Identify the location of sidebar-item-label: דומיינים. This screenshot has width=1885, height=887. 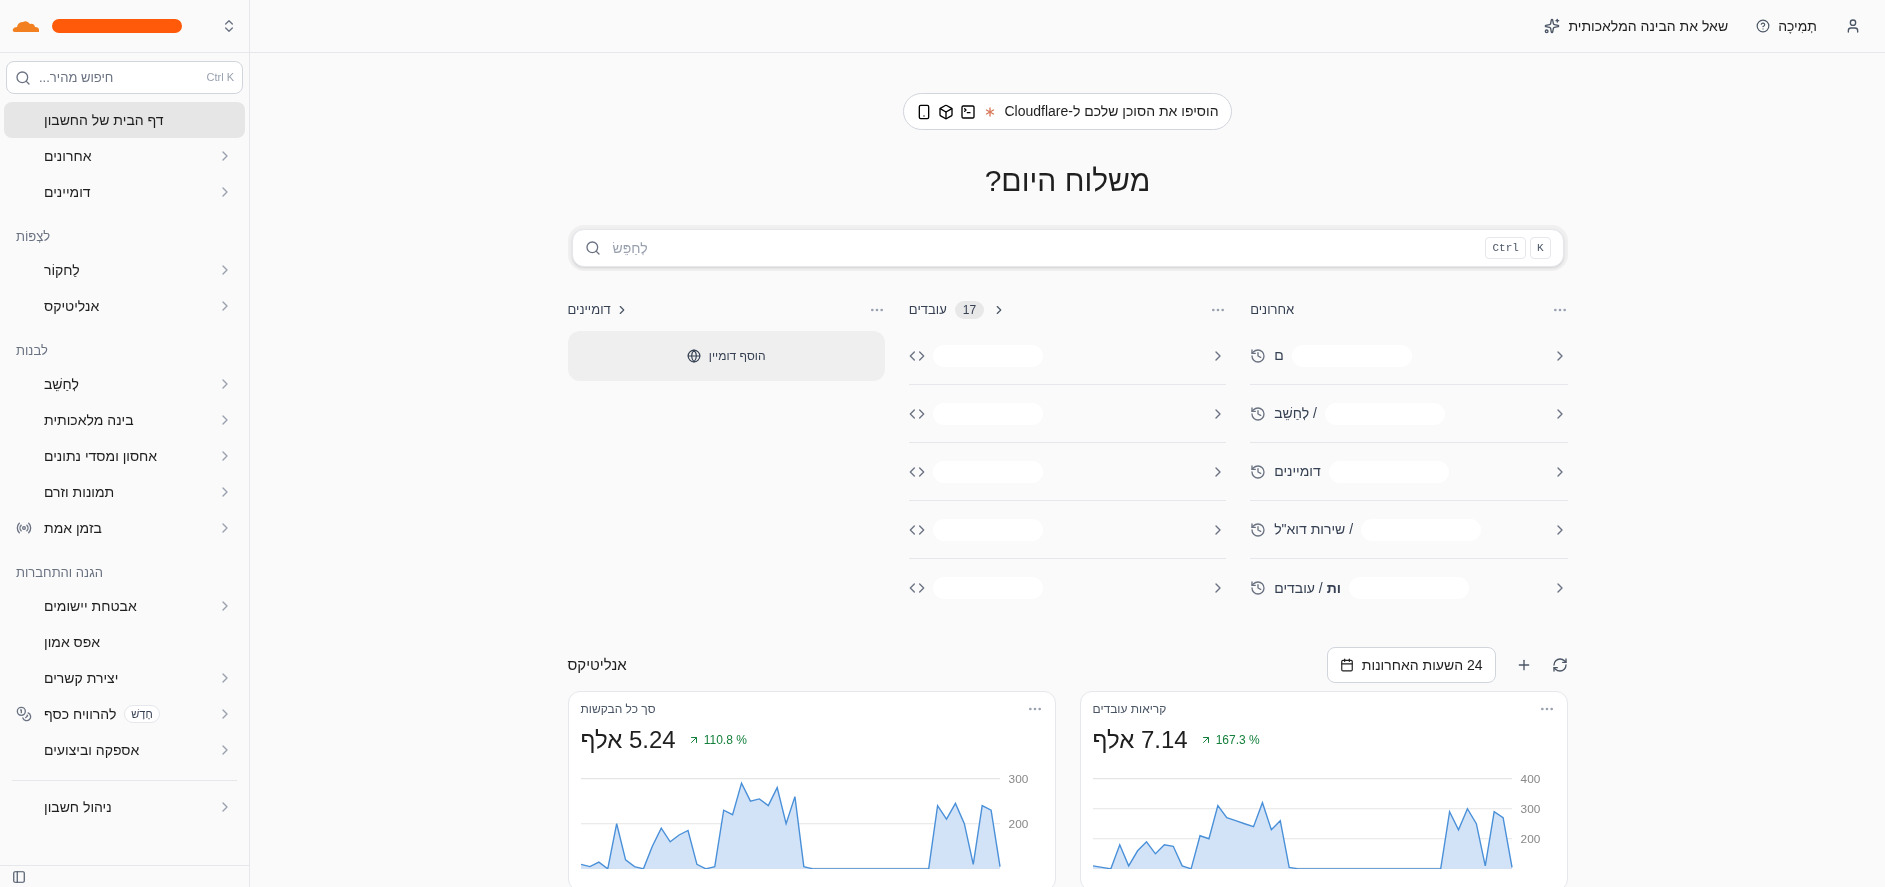
(67, 192).